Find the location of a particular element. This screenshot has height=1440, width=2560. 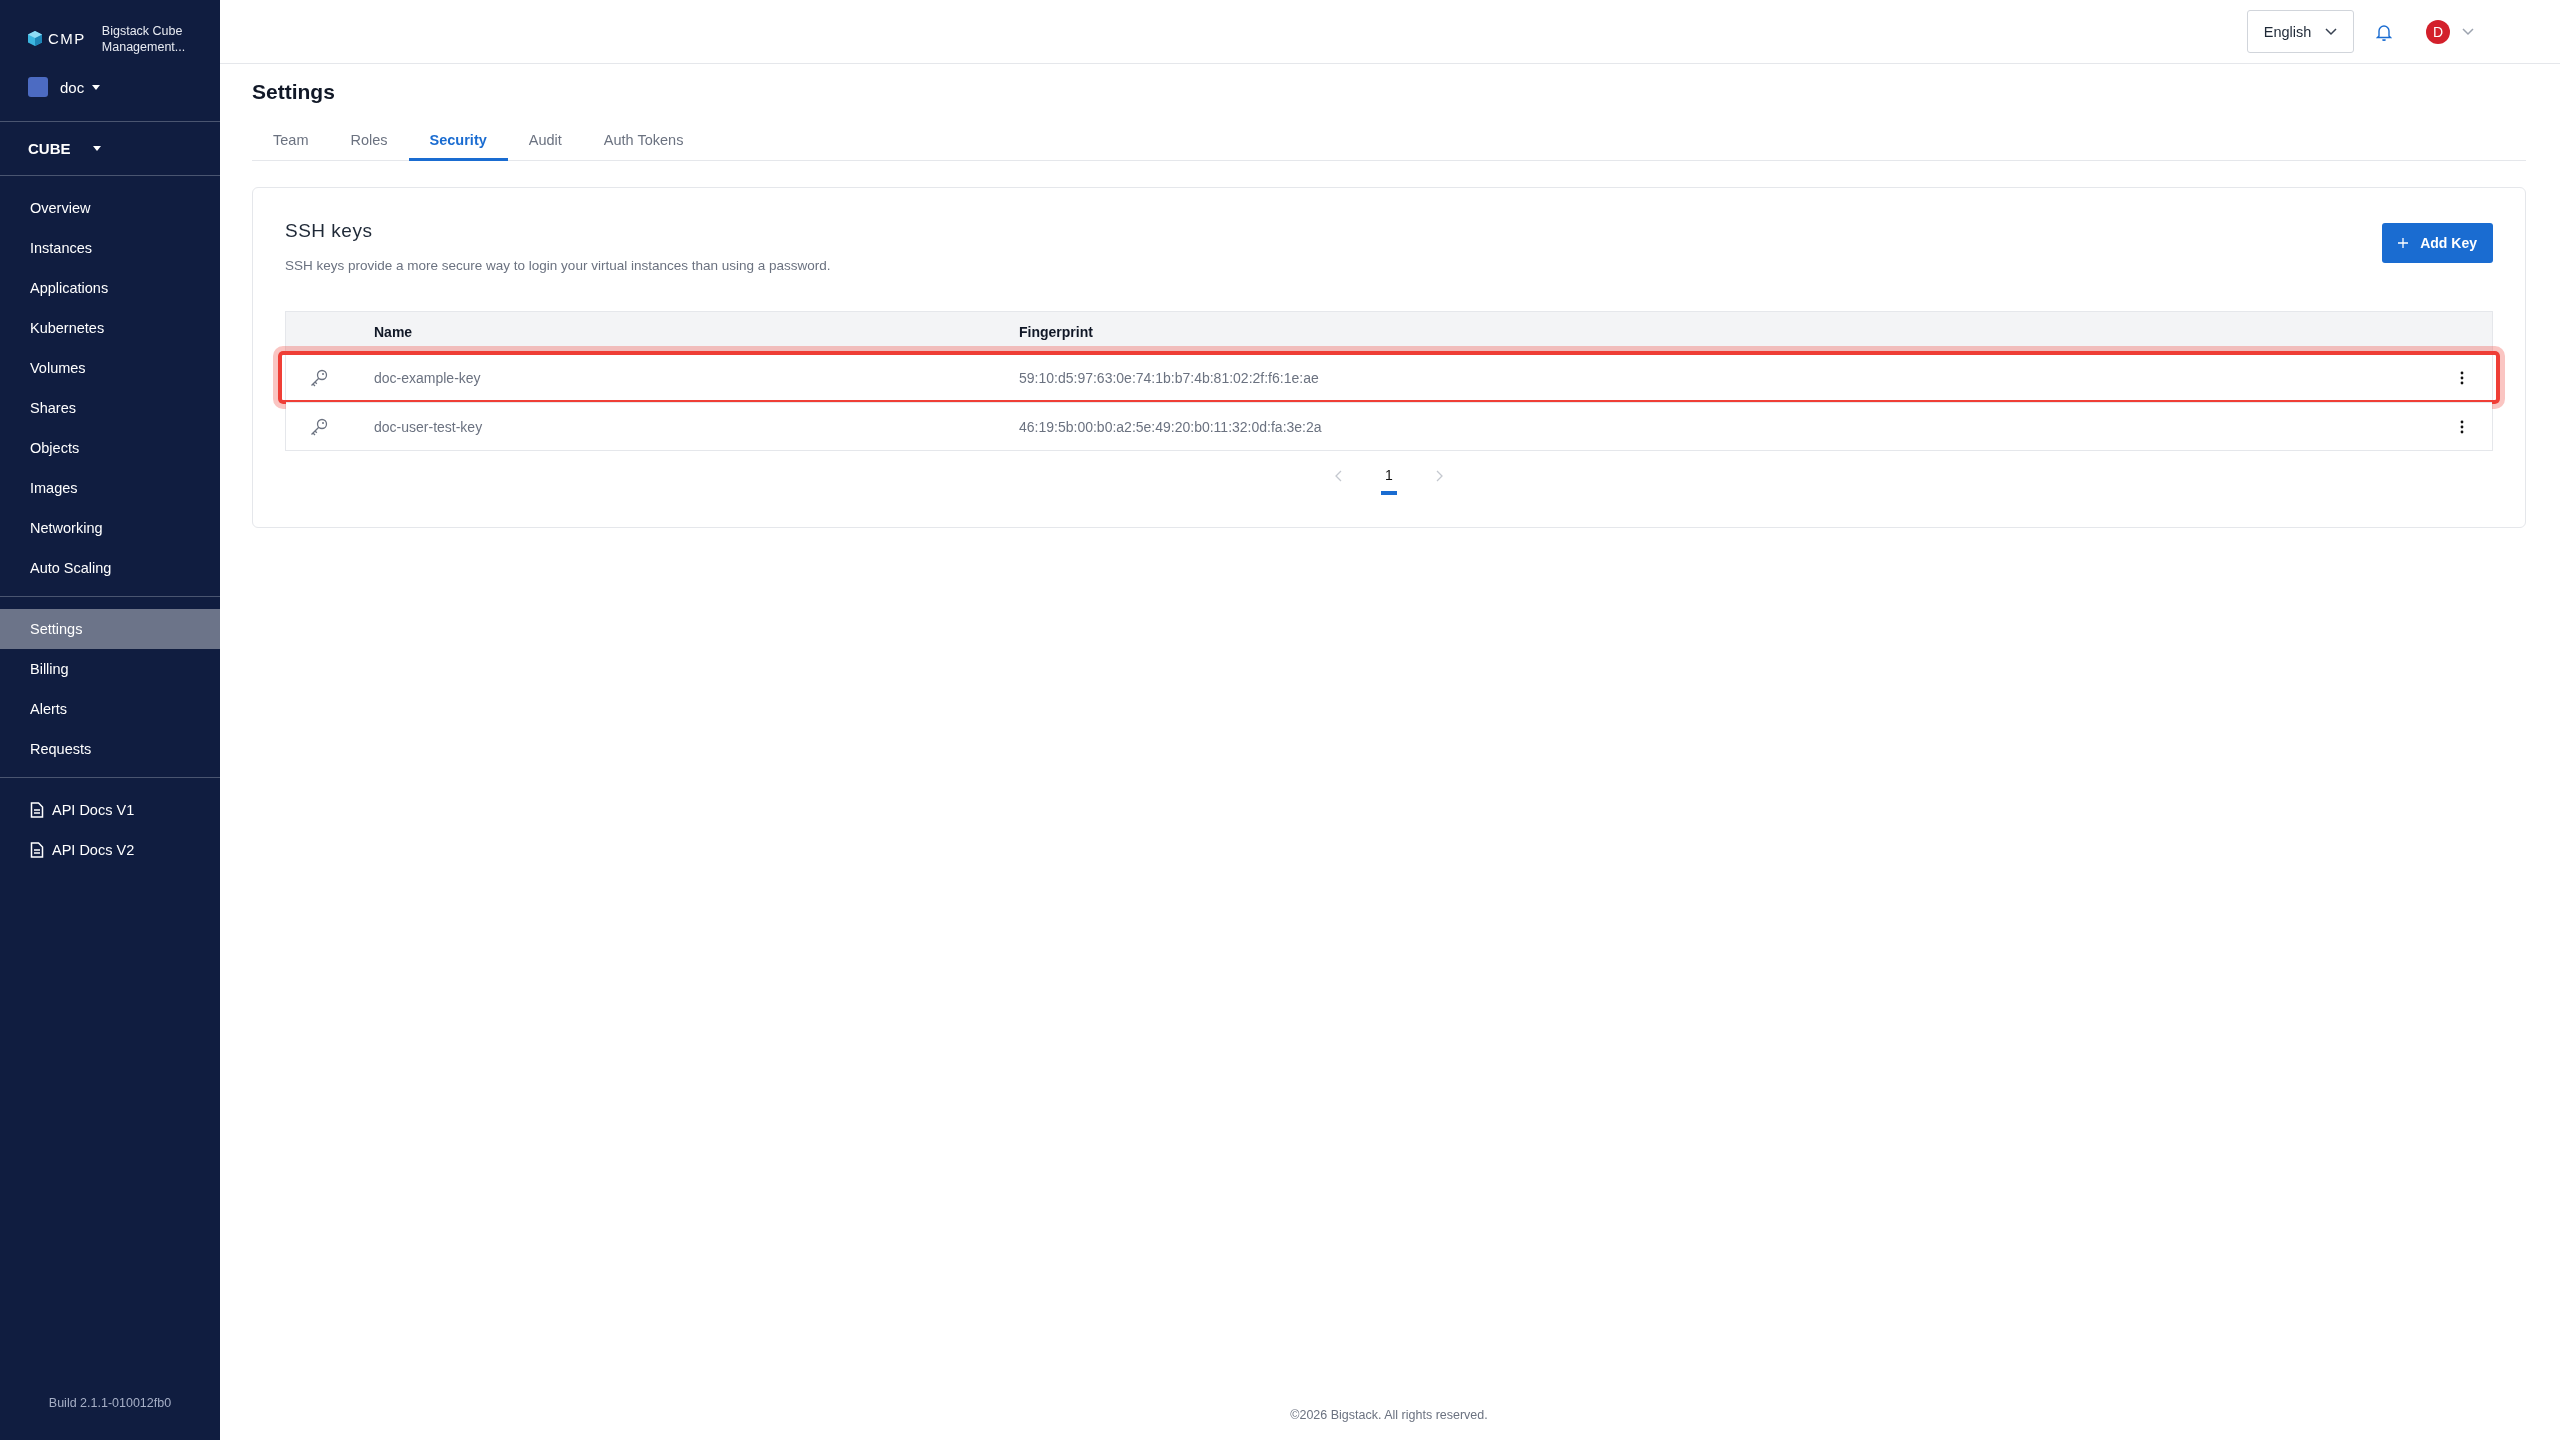

tab: Auth Tokens is located at coordinates (643, 140).